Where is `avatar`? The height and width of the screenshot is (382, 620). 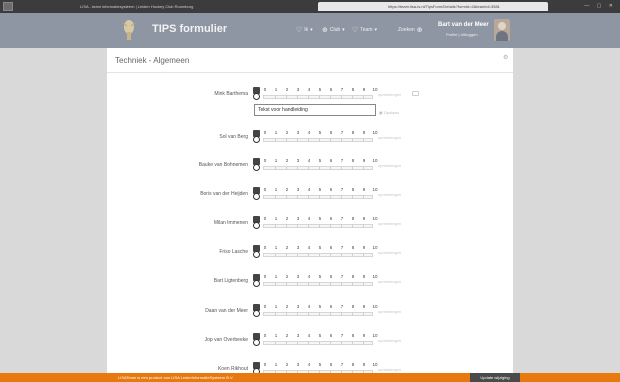
avatar is located at coordinates (502, 30).